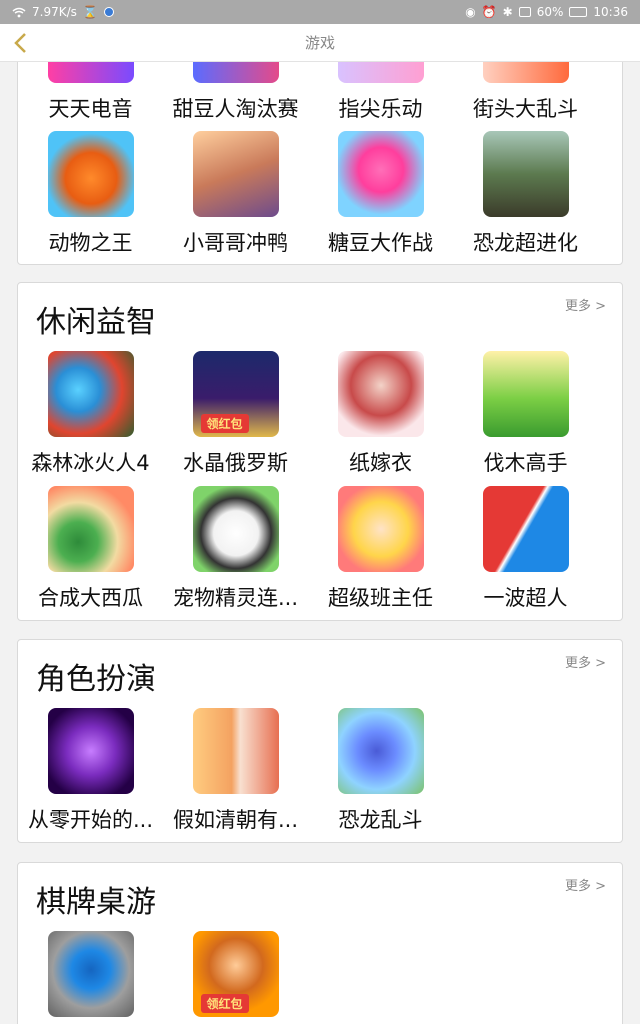 The image size is (640, 1024). Describe the element at coordinates (90, 92) in the screenshot. I see `app-tiantian-dianyin: 天天电音` at that location.